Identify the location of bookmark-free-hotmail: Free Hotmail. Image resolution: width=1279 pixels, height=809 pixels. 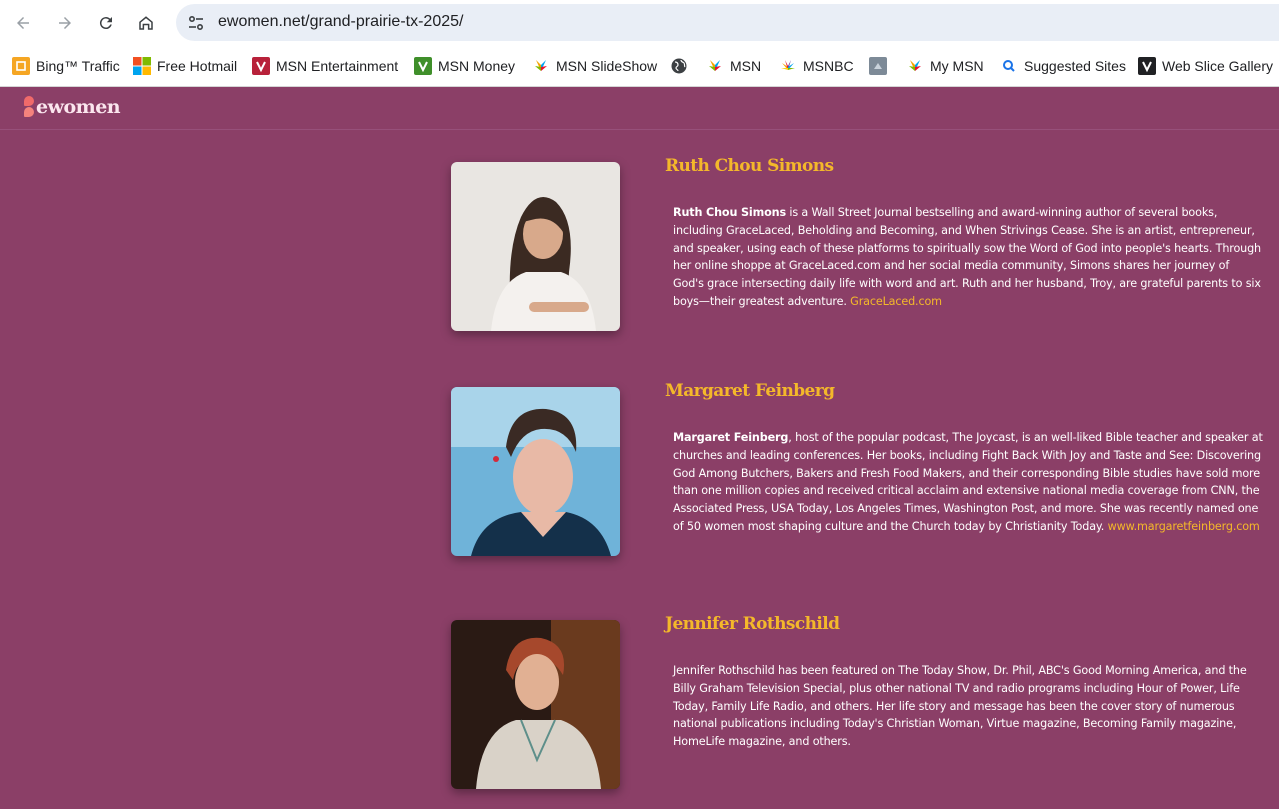
(185, 66).